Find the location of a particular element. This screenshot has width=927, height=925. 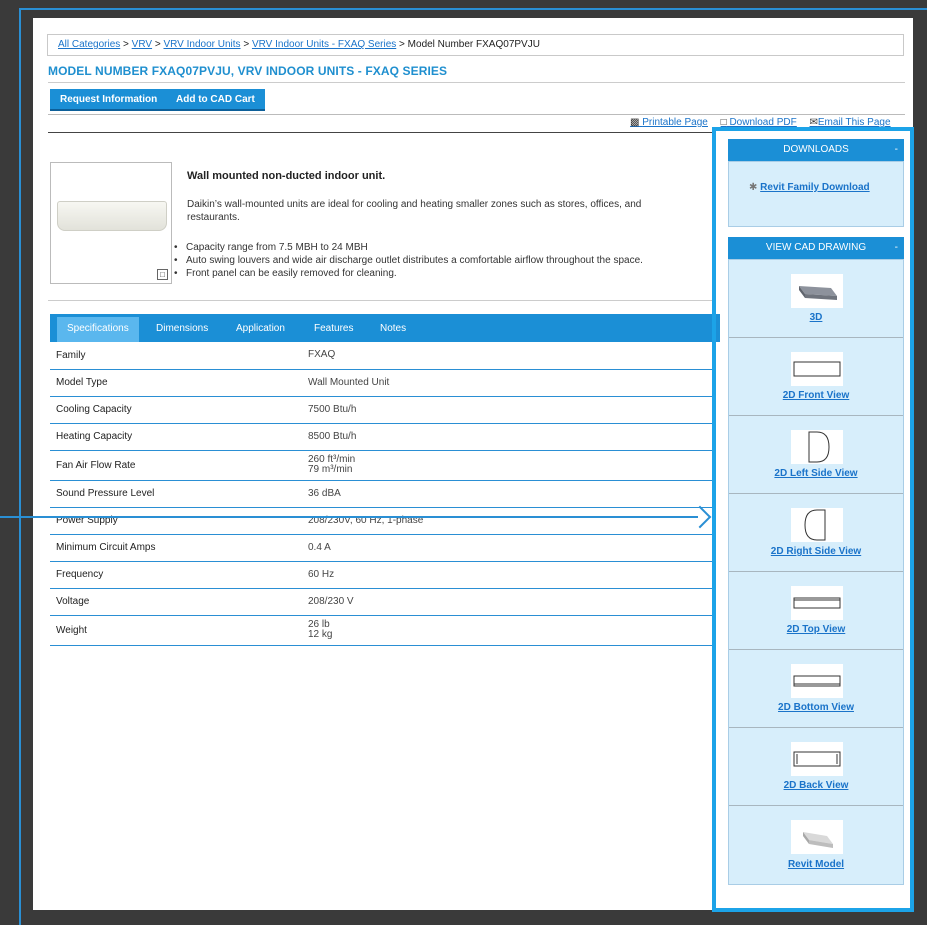

spec-value: 7500 Btu/h is located at coordinates (510, 410).